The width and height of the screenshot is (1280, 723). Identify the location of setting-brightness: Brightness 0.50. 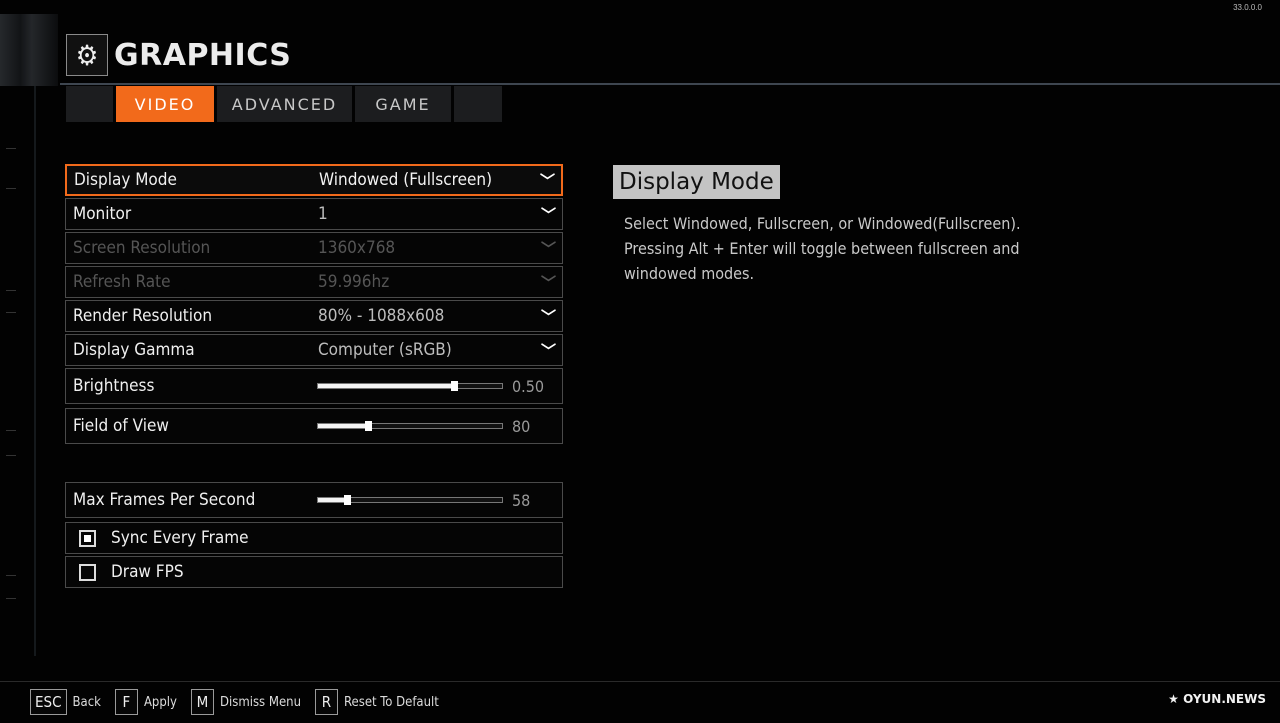
(314, 386).